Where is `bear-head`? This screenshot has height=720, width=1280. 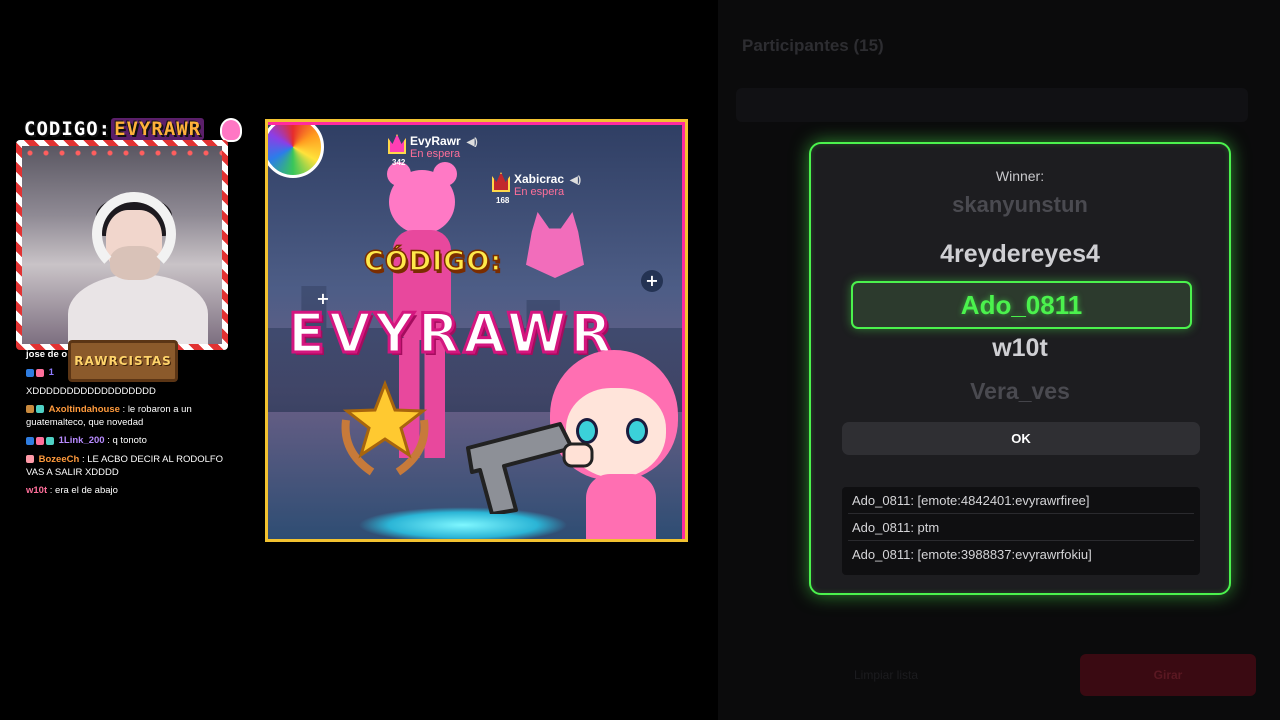 bear-head is located at coordinates (422, 202).